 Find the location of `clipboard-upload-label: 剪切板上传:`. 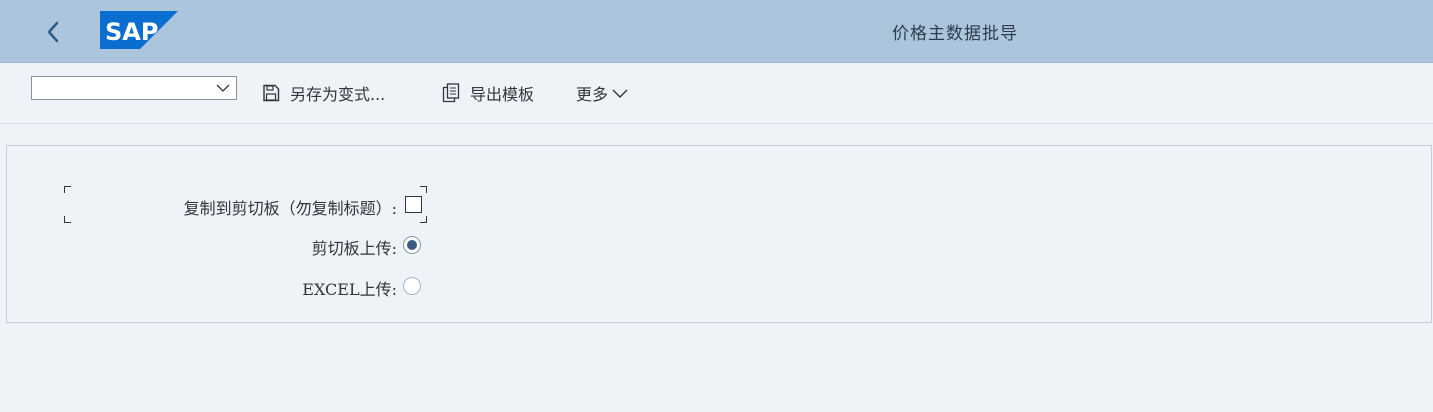

clipboard-upload-label: 剪切板上传: is located at coordinates (354, 248).